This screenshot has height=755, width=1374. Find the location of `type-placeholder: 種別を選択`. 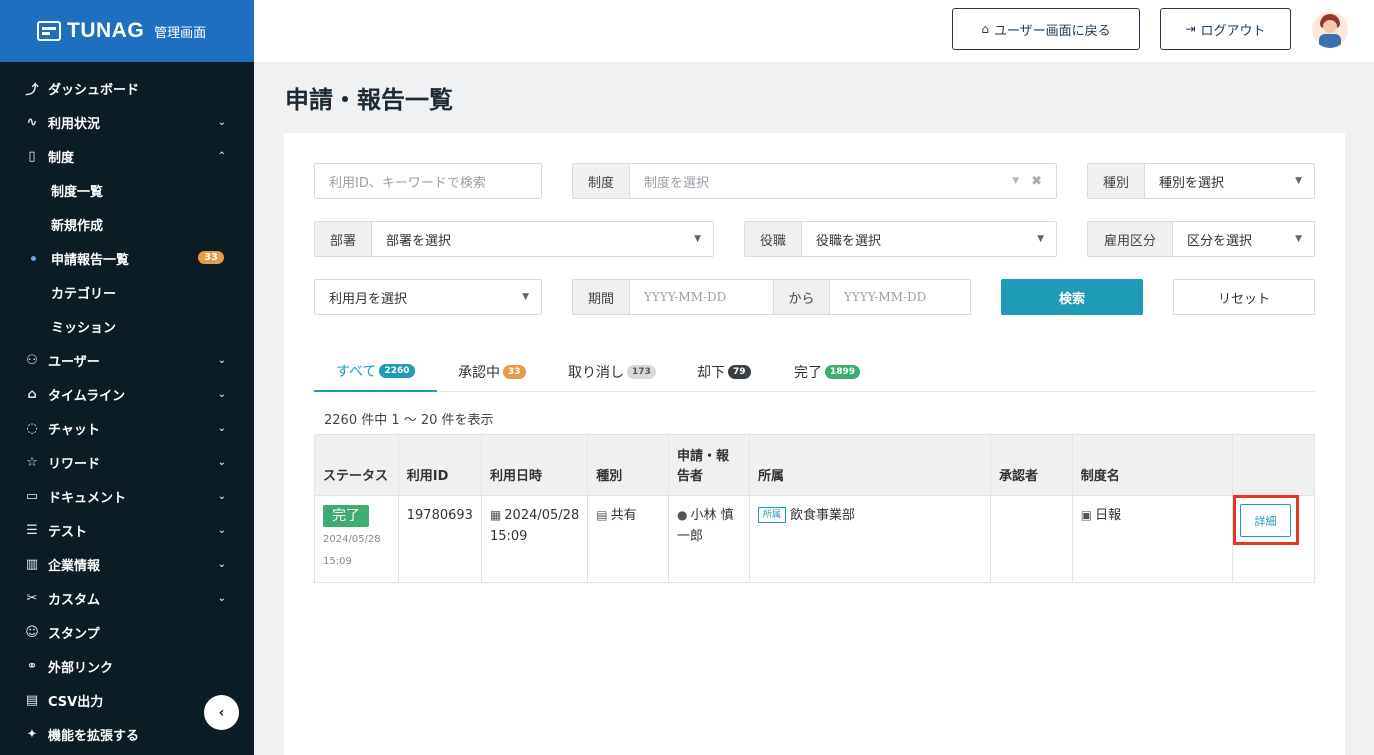

type-placeholder: 種別を選択 is located at coordinates (1192, 183).